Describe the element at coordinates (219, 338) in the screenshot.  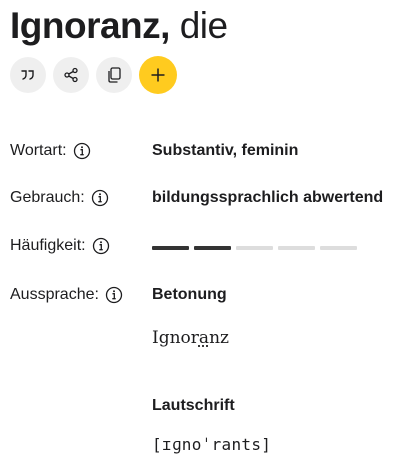
I see `betonung-after: nz` at that location.